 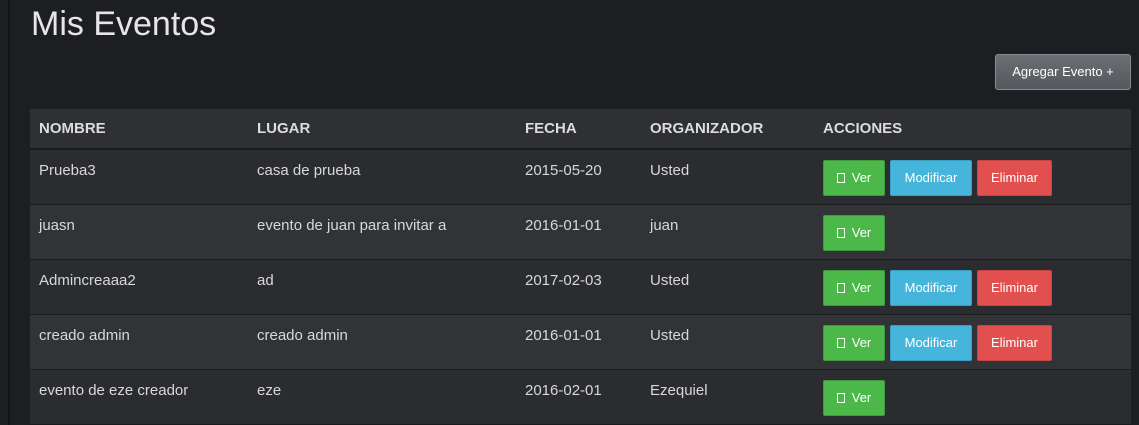 I want to click on cell-nombre: evento de eze creador, so click(x=139, y=397).